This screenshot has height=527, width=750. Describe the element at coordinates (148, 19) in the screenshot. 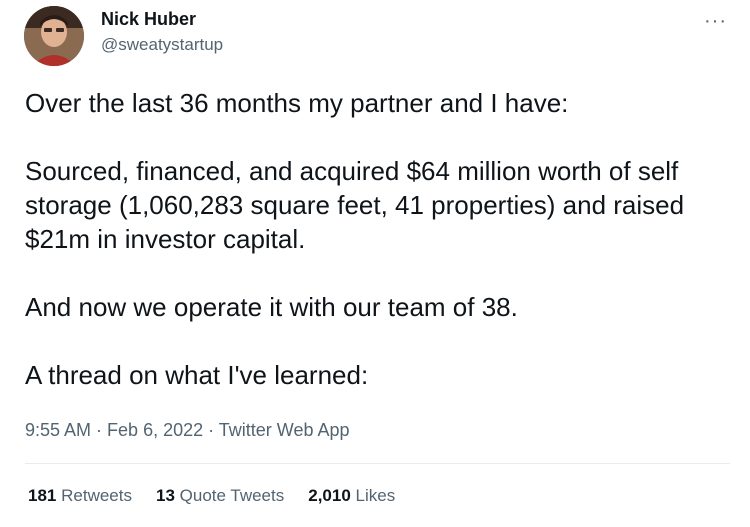

I see `author-name: Nick Huber` at that location.